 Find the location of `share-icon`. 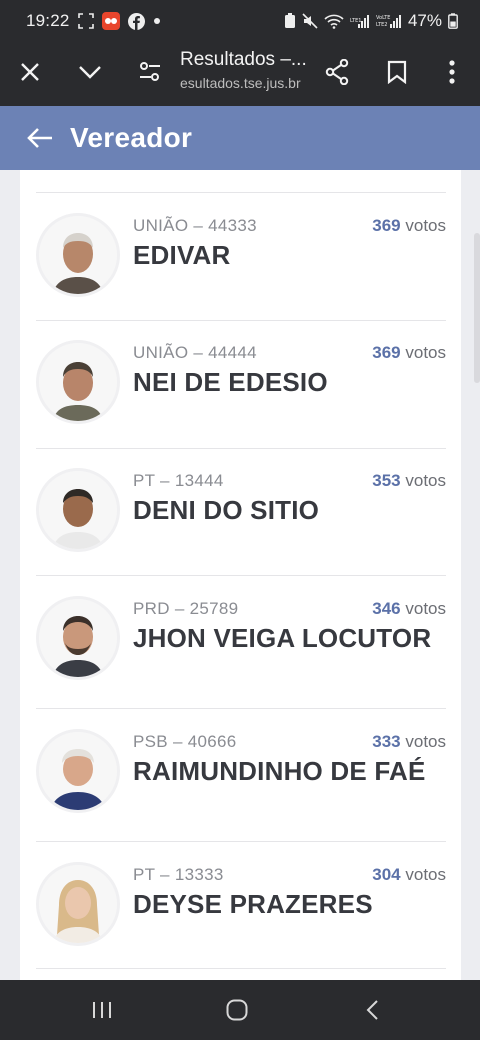

share-icon is located at coordinates (337, 72).